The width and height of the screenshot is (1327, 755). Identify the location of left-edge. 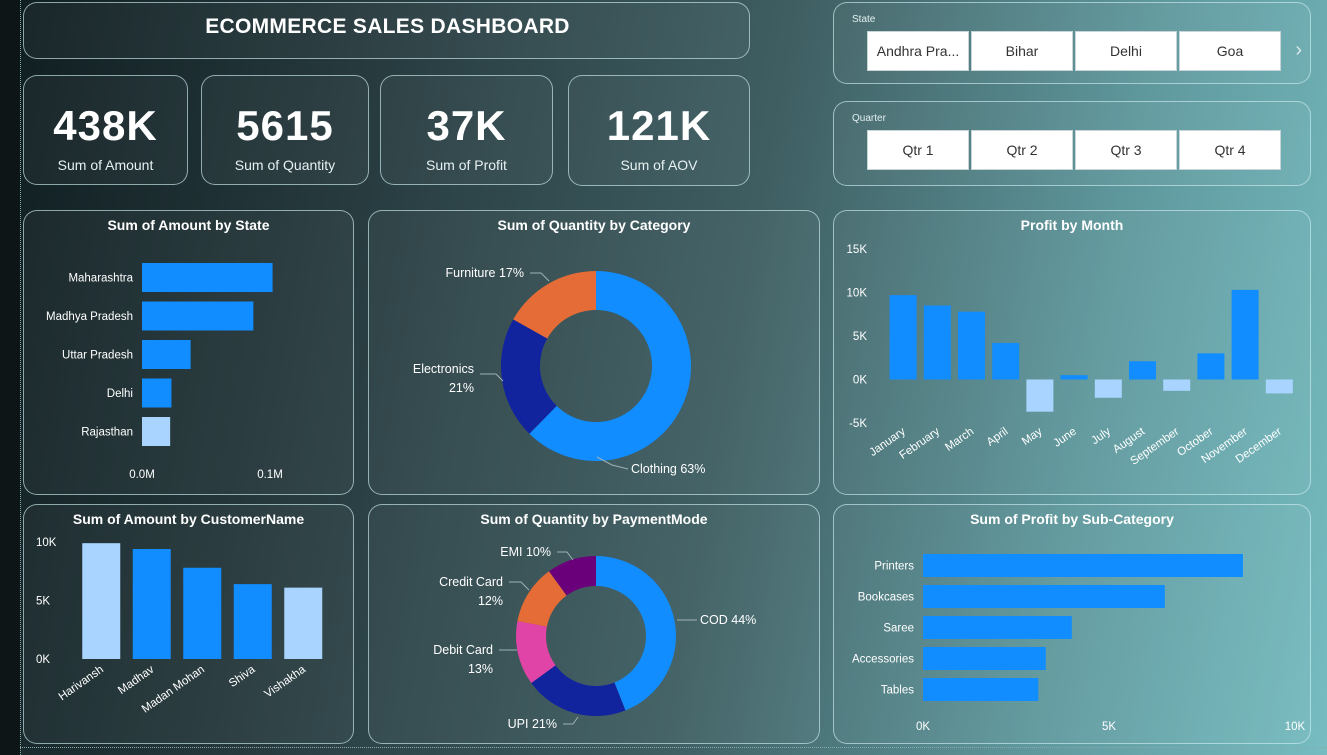
(10, 377).